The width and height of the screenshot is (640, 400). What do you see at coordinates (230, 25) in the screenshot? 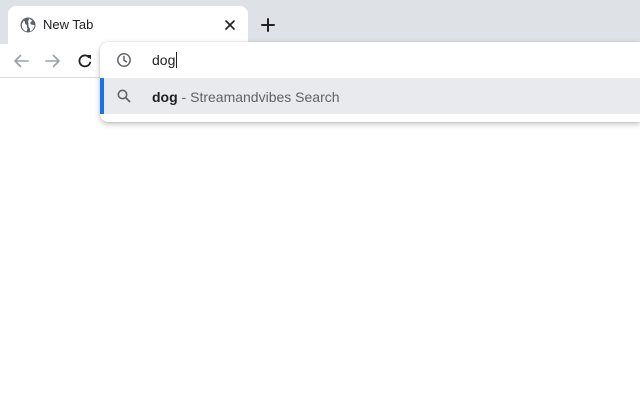
I see `close-icon` at bounding box center [230, 25].